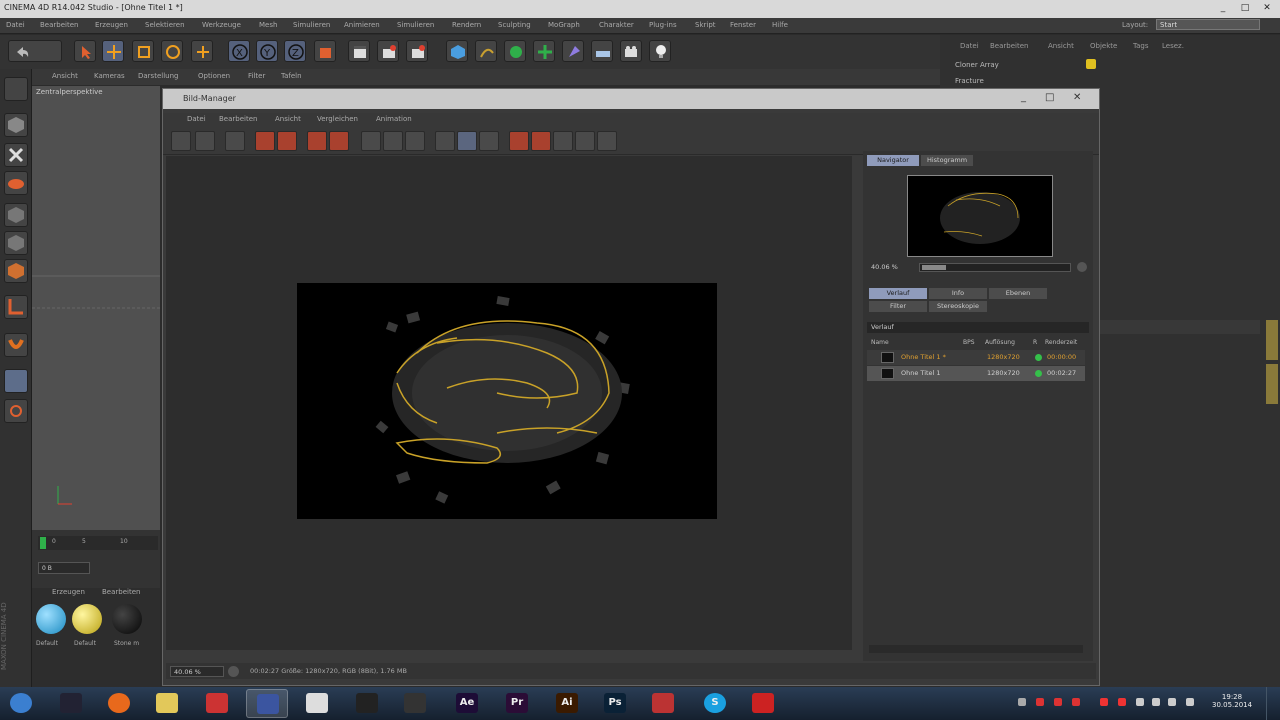 The height and width of the screenshot is (720, 1280). What do you see at coordinates (16, 89) in the screenshot?
I see `model-mode-icon` at bounding box center [16, 89].